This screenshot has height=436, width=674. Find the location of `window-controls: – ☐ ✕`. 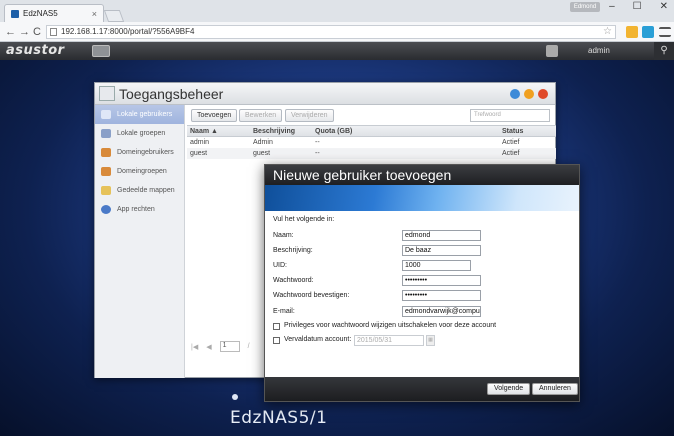

window-controls: – ☐ ✕ is located at coordinates (638, 7).